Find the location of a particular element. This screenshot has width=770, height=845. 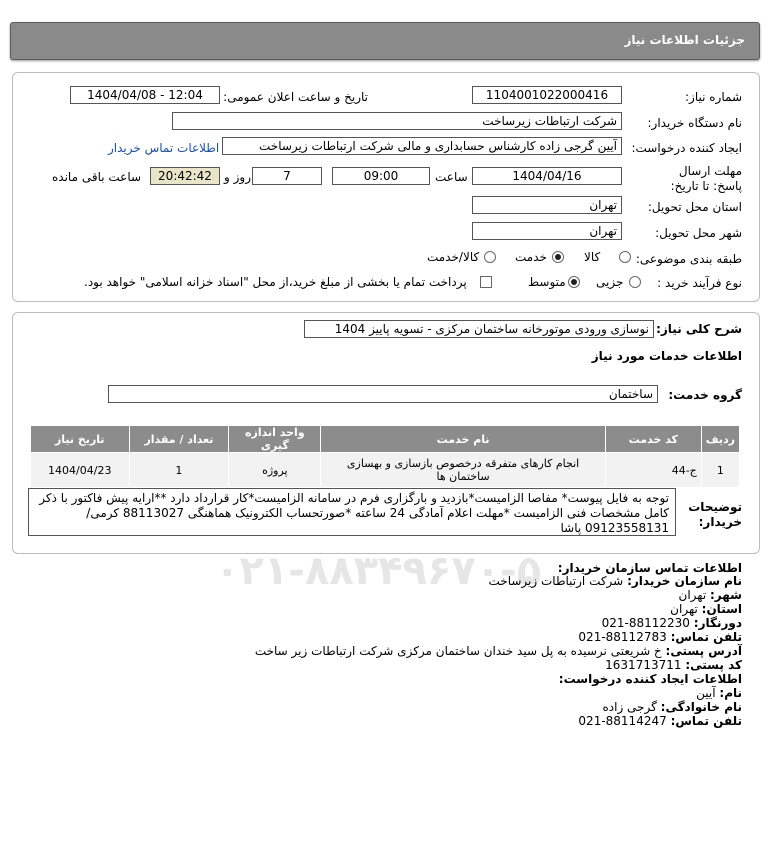

days-field: 7 is located at coordinates (287, 176).